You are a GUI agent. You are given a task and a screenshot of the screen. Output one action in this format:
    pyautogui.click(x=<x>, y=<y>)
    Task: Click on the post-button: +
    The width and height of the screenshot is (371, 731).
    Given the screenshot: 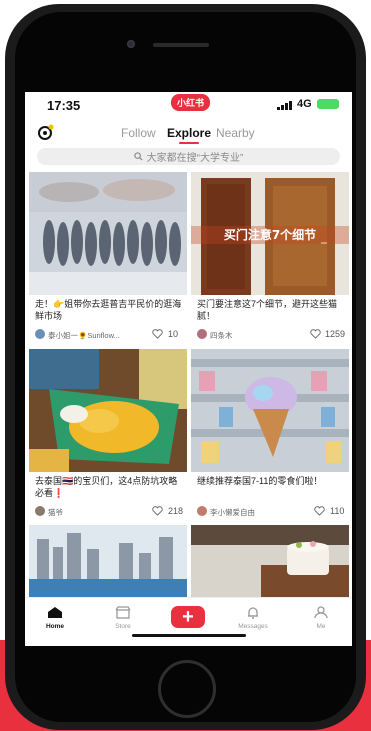 What is the action you would take?
    pyautogui.click(x=188, y=617)
    